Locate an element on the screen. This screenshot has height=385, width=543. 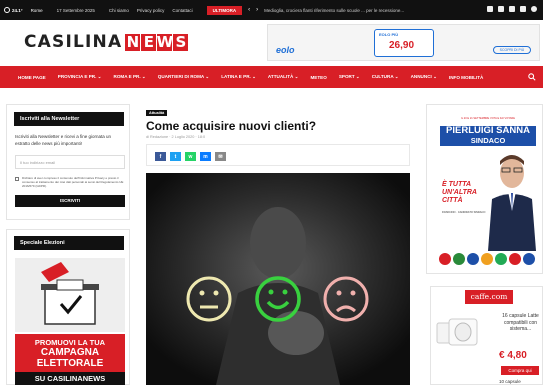
newsletter-title: Iscriviti alla Newsletter is located at coordinates (69, 119).